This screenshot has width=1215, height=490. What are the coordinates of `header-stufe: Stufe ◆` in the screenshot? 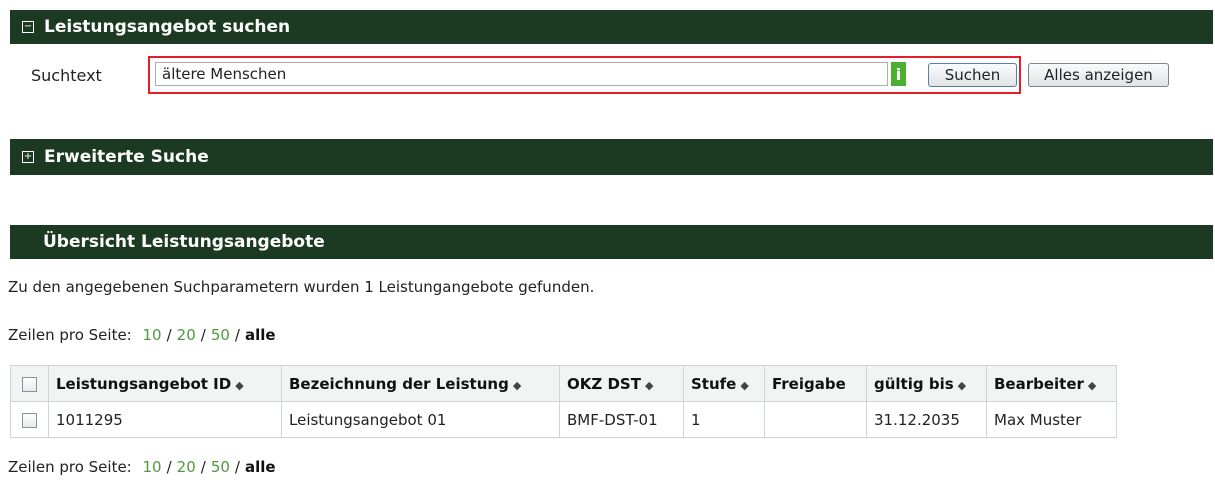 It's located at (724, 383).